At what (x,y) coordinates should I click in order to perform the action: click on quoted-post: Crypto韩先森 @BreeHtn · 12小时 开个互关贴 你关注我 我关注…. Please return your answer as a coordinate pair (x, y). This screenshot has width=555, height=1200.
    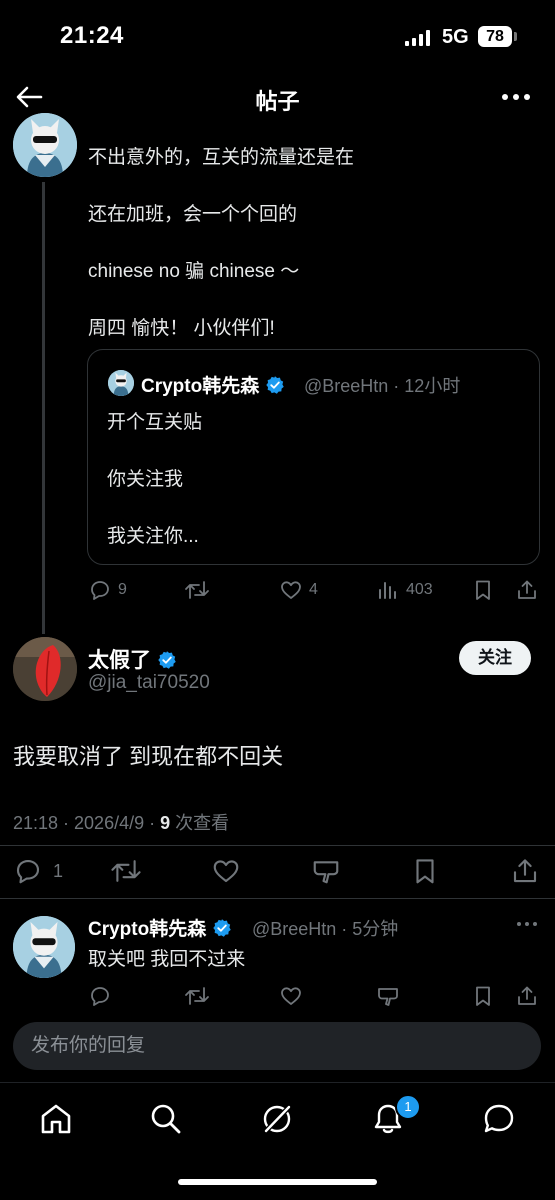
    Looking at the image, I should click on (313, 457).